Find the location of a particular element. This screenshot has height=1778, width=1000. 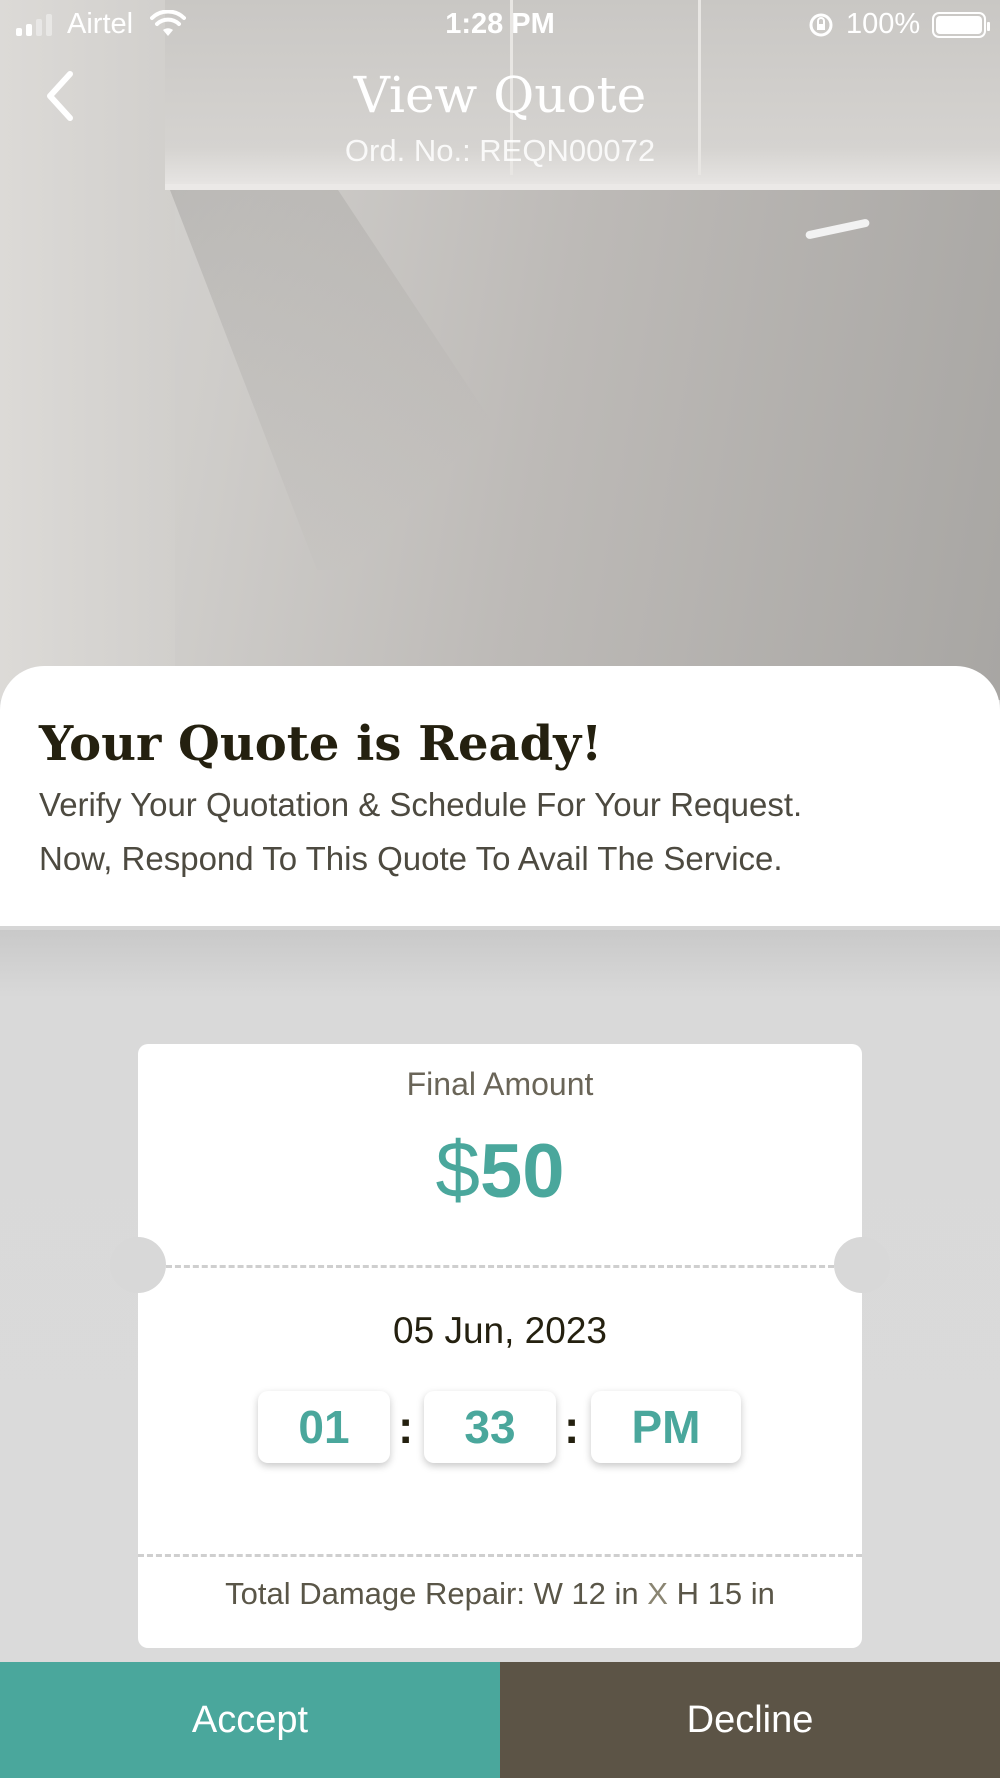

schedule-time: 01 : 33 : PM is located at coordinates (518, 1427).